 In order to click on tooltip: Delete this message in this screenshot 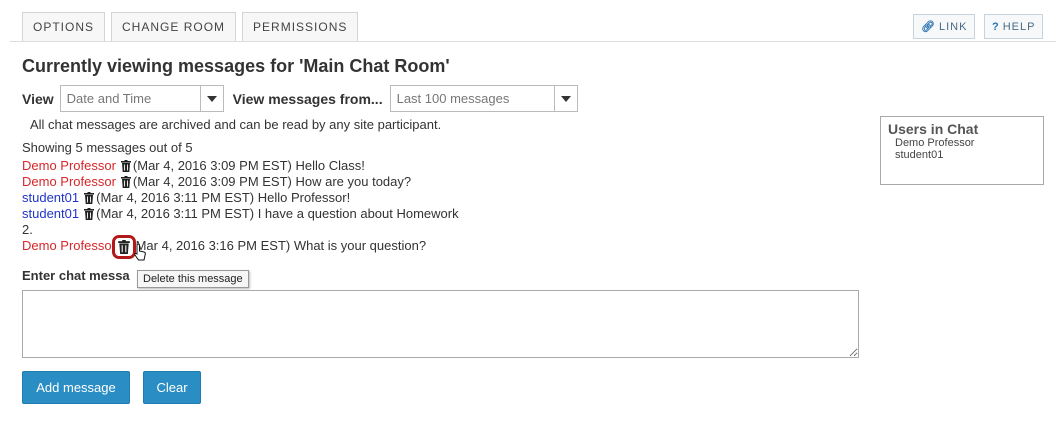, I will do `click(193, 279)`.